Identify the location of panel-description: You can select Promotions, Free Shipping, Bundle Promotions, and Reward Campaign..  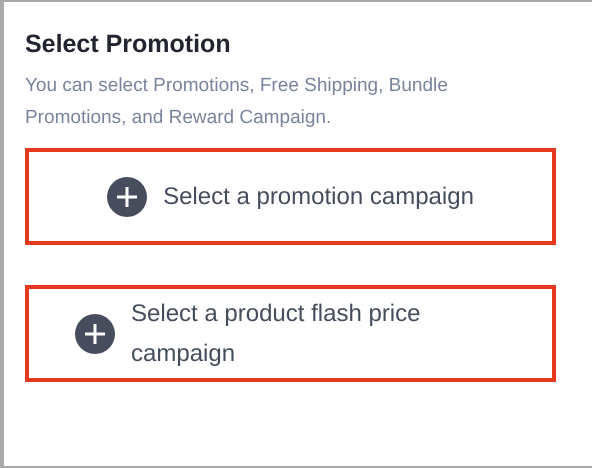
(237, 102).